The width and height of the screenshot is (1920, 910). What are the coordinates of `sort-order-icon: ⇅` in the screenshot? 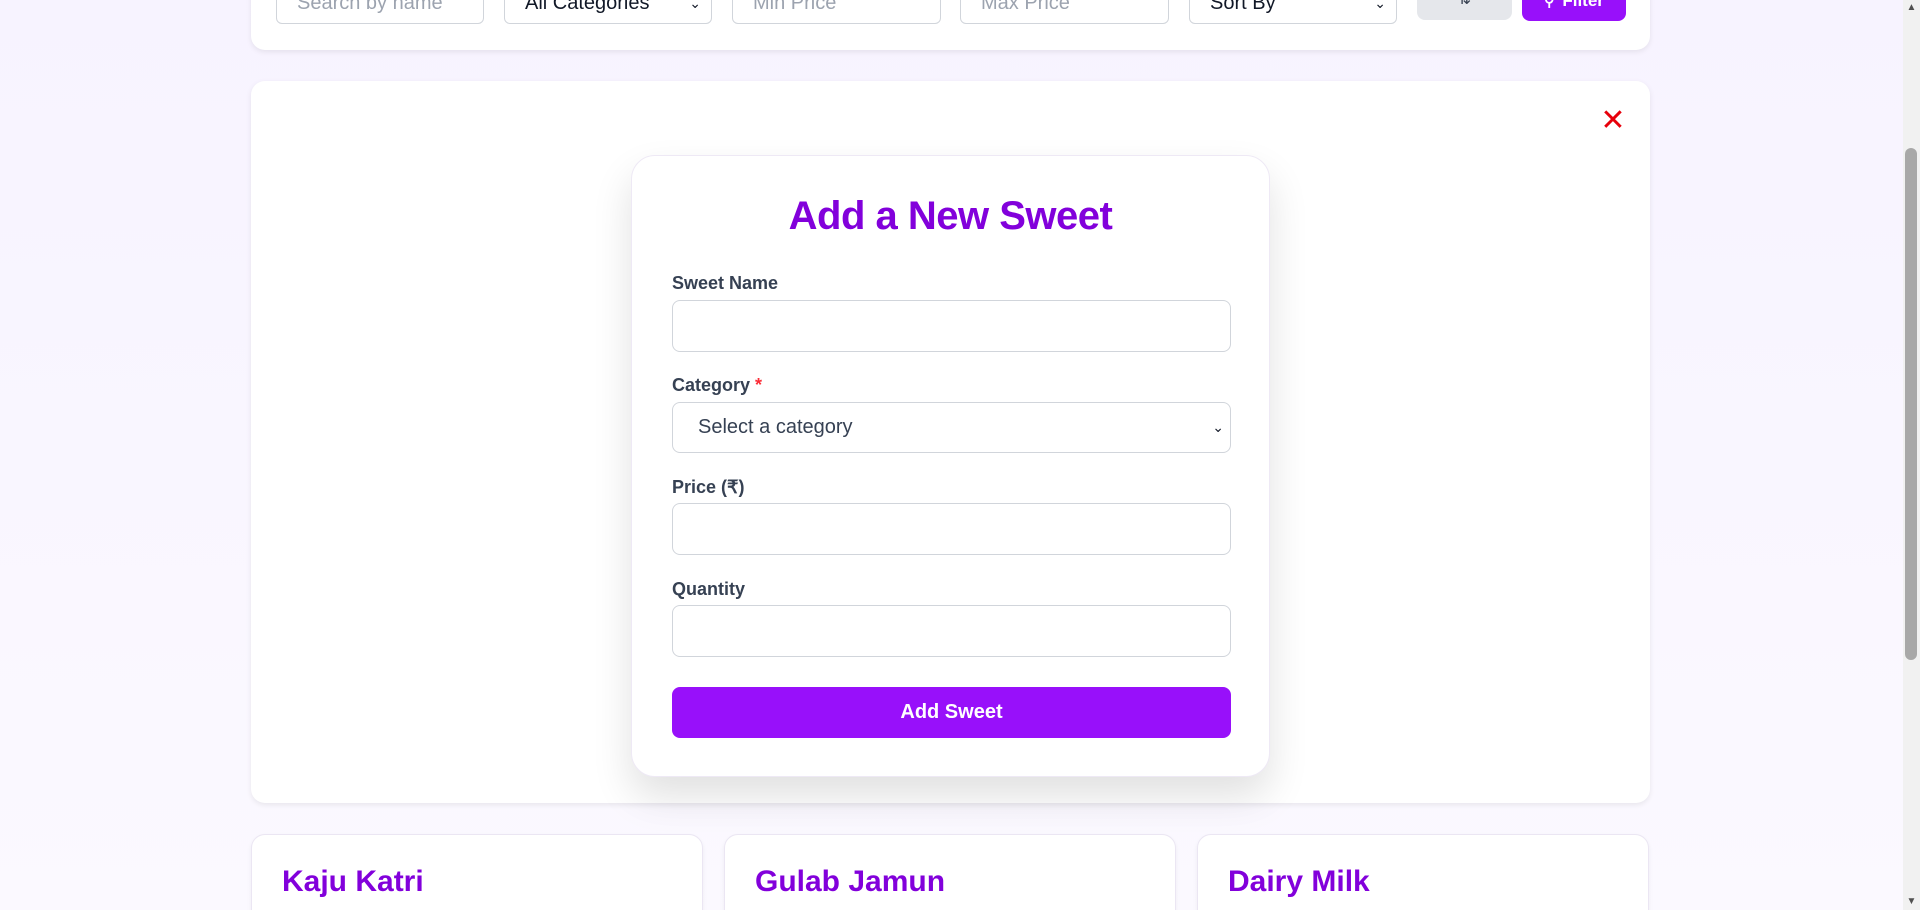 It's located at (1464, 4).